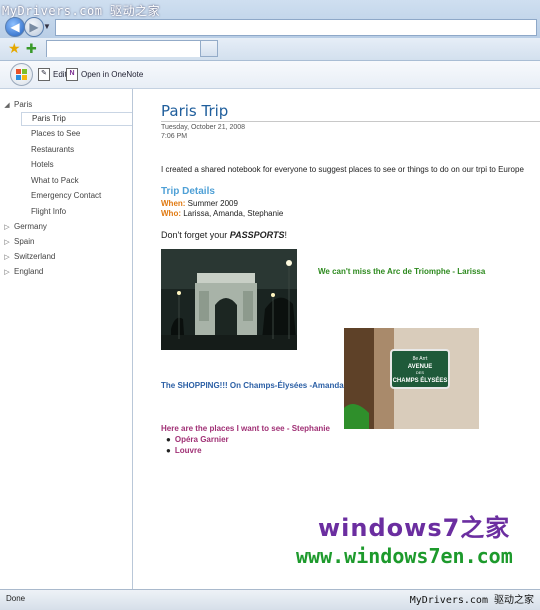  Describe the element at coordinates (212, 203) in the screenshot. I see `when-value: Summer 2009` at that location.